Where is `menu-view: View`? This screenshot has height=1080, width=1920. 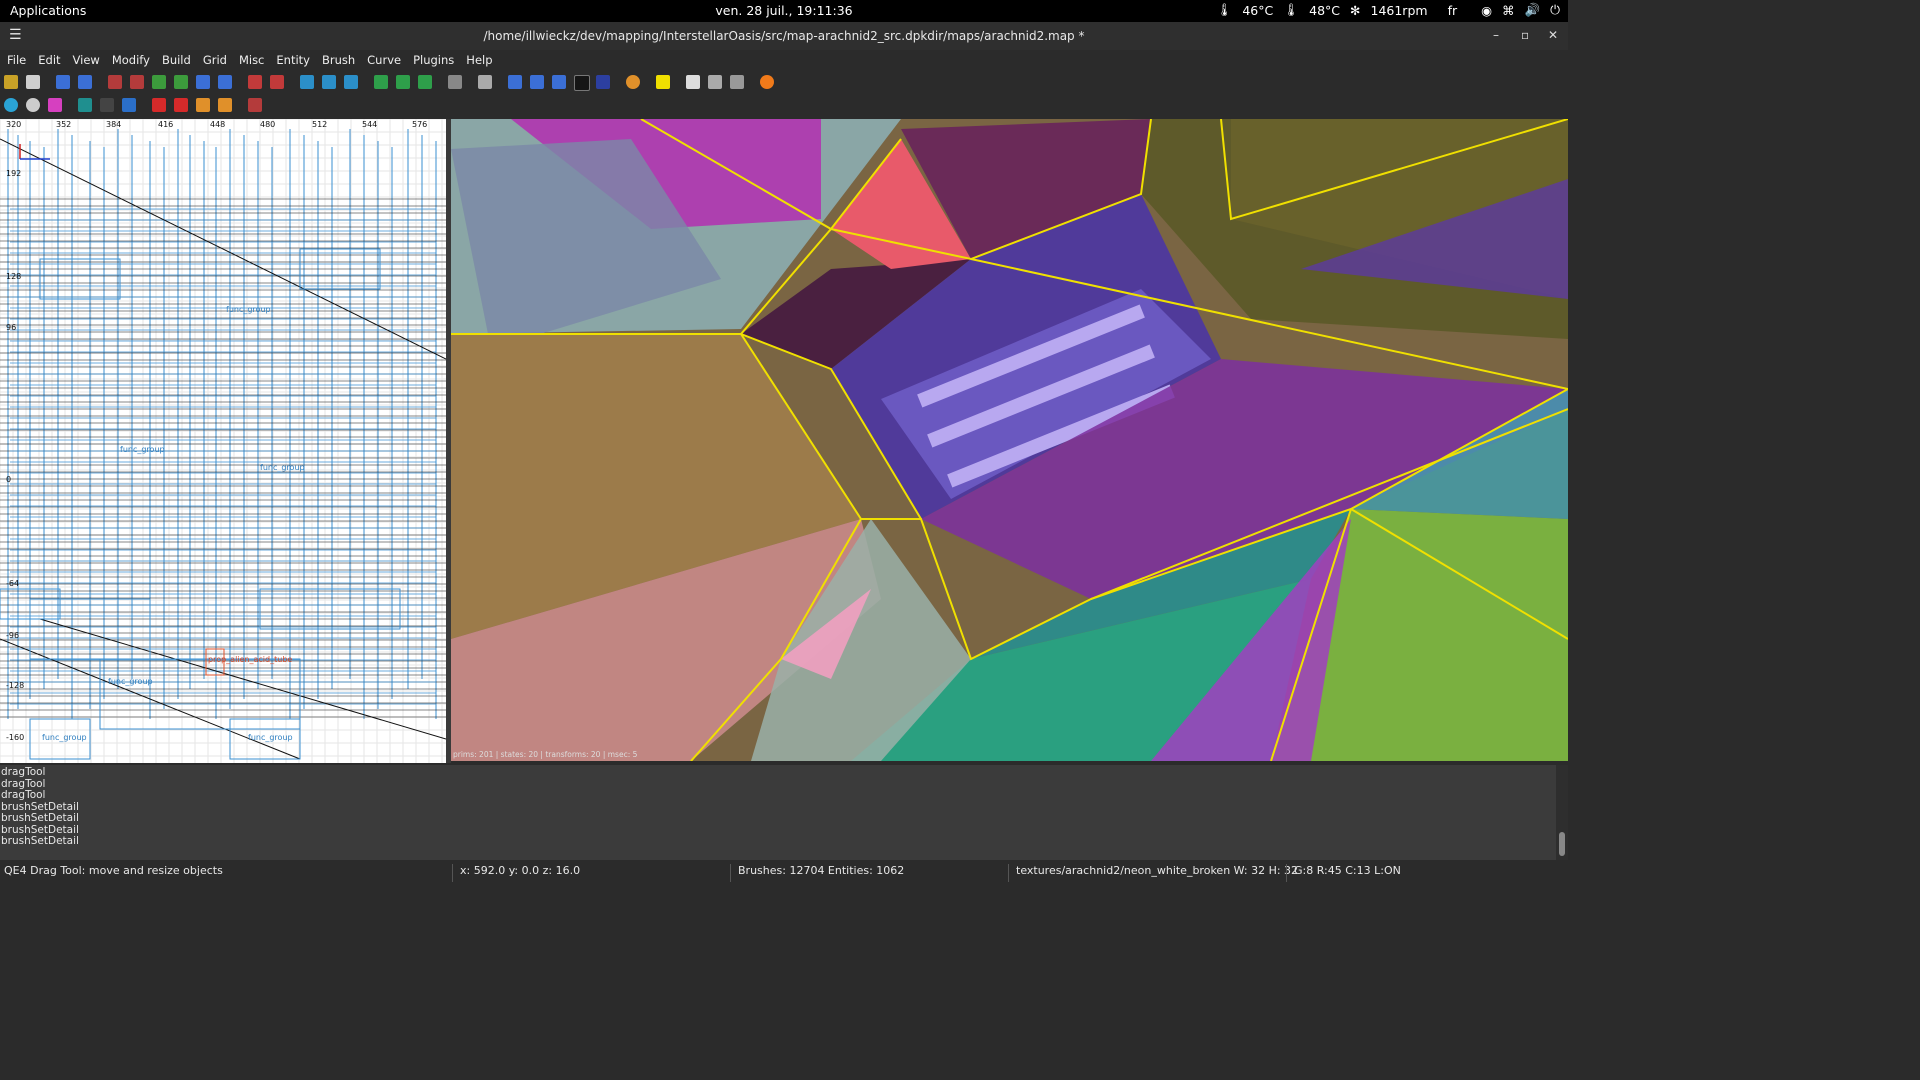 menu-view: View is located at coordinates (85, 61).